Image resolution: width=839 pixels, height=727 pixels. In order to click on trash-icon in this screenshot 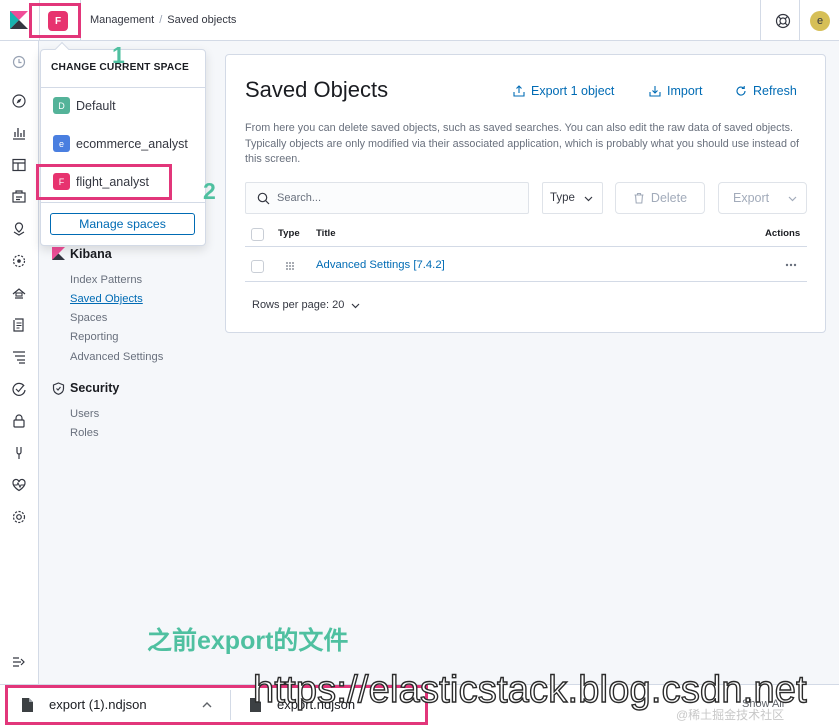, I will do `click(639, 198)`.